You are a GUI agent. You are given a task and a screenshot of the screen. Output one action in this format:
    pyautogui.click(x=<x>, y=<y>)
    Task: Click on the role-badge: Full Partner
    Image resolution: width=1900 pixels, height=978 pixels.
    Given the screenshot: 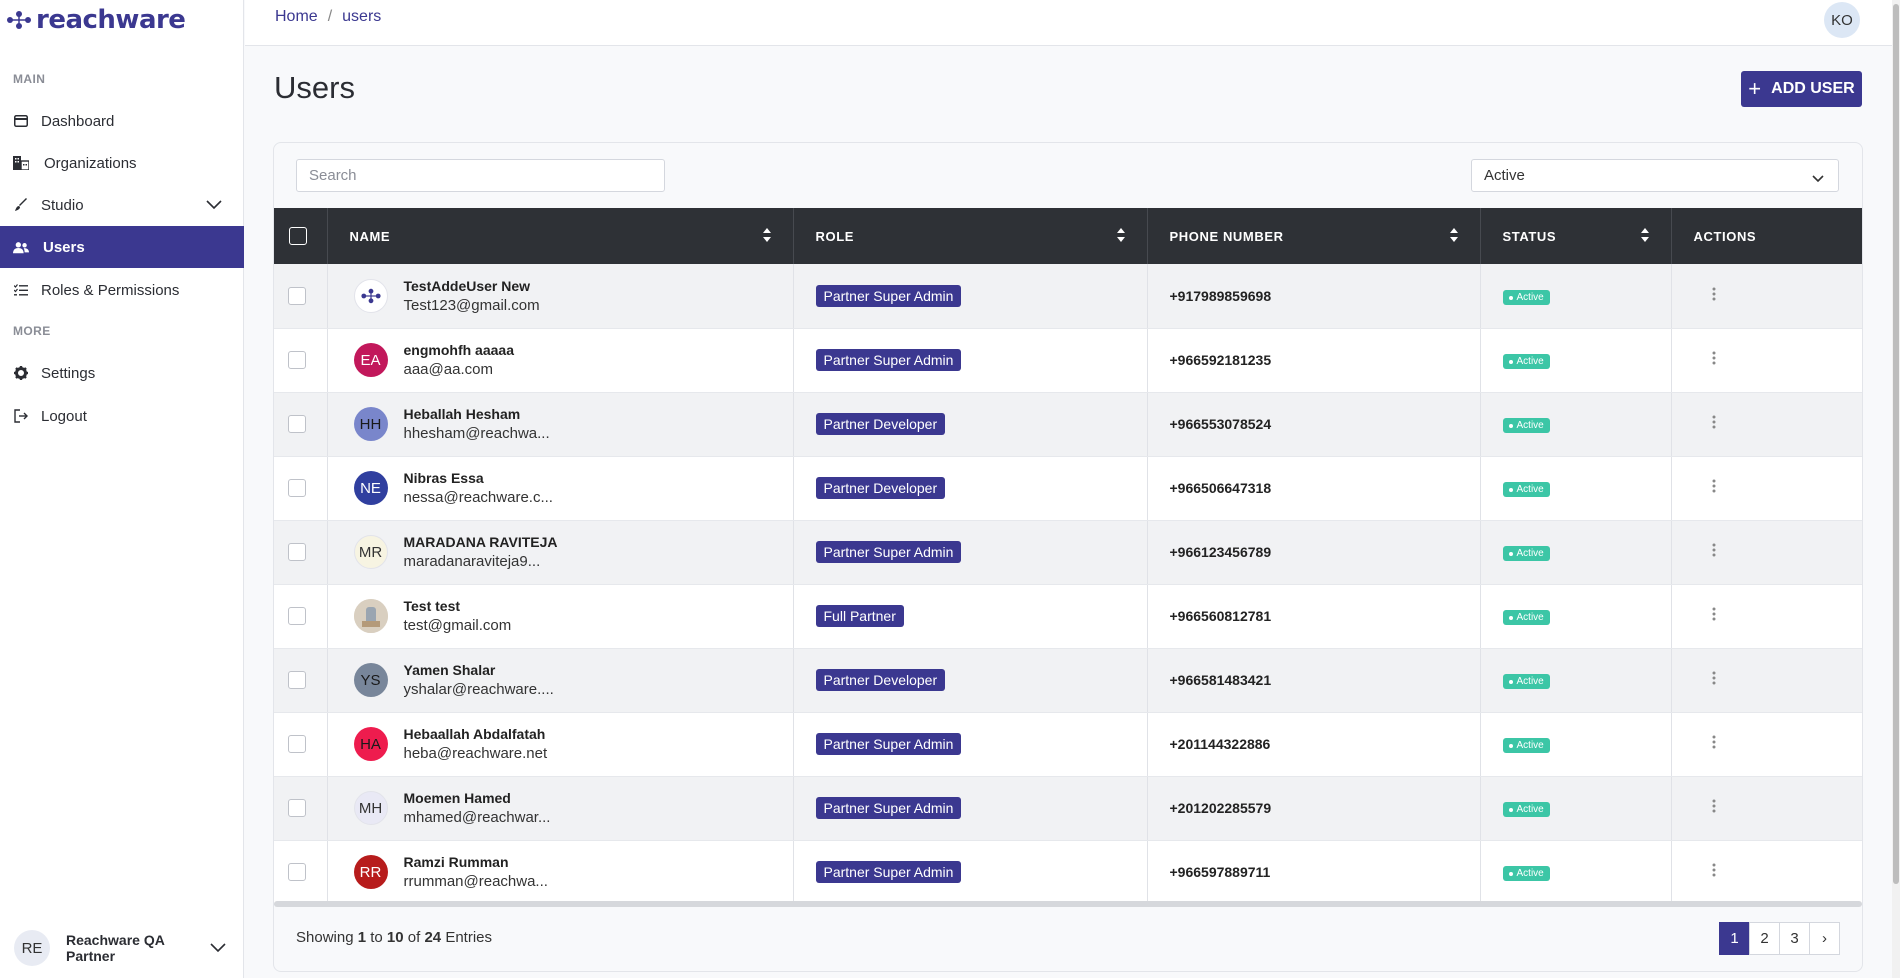 What is the action you would take?
    pyautogui.click(x=859, y=616)
    